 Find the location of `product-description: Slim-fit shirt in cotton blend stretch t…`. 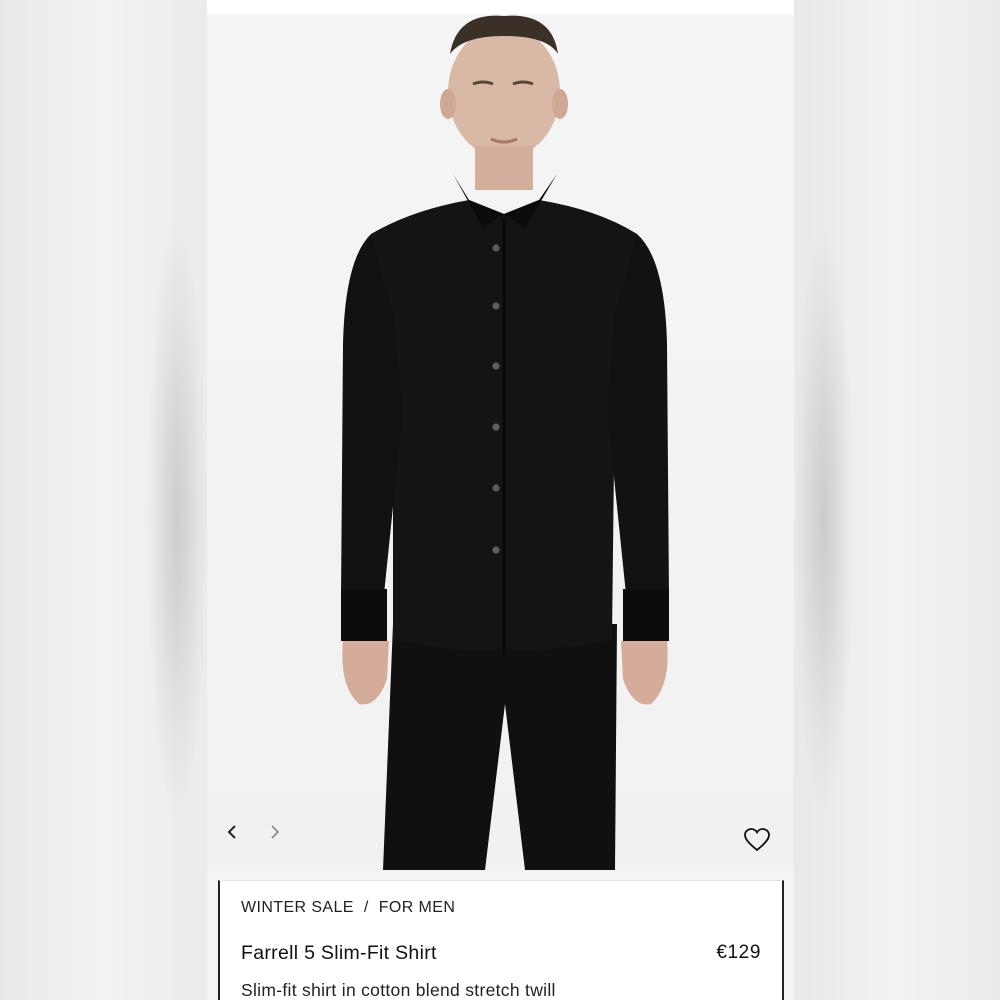

product-description: Slim-fit shirt in cotton blend stretch t… is located at coordinates (398, 990).